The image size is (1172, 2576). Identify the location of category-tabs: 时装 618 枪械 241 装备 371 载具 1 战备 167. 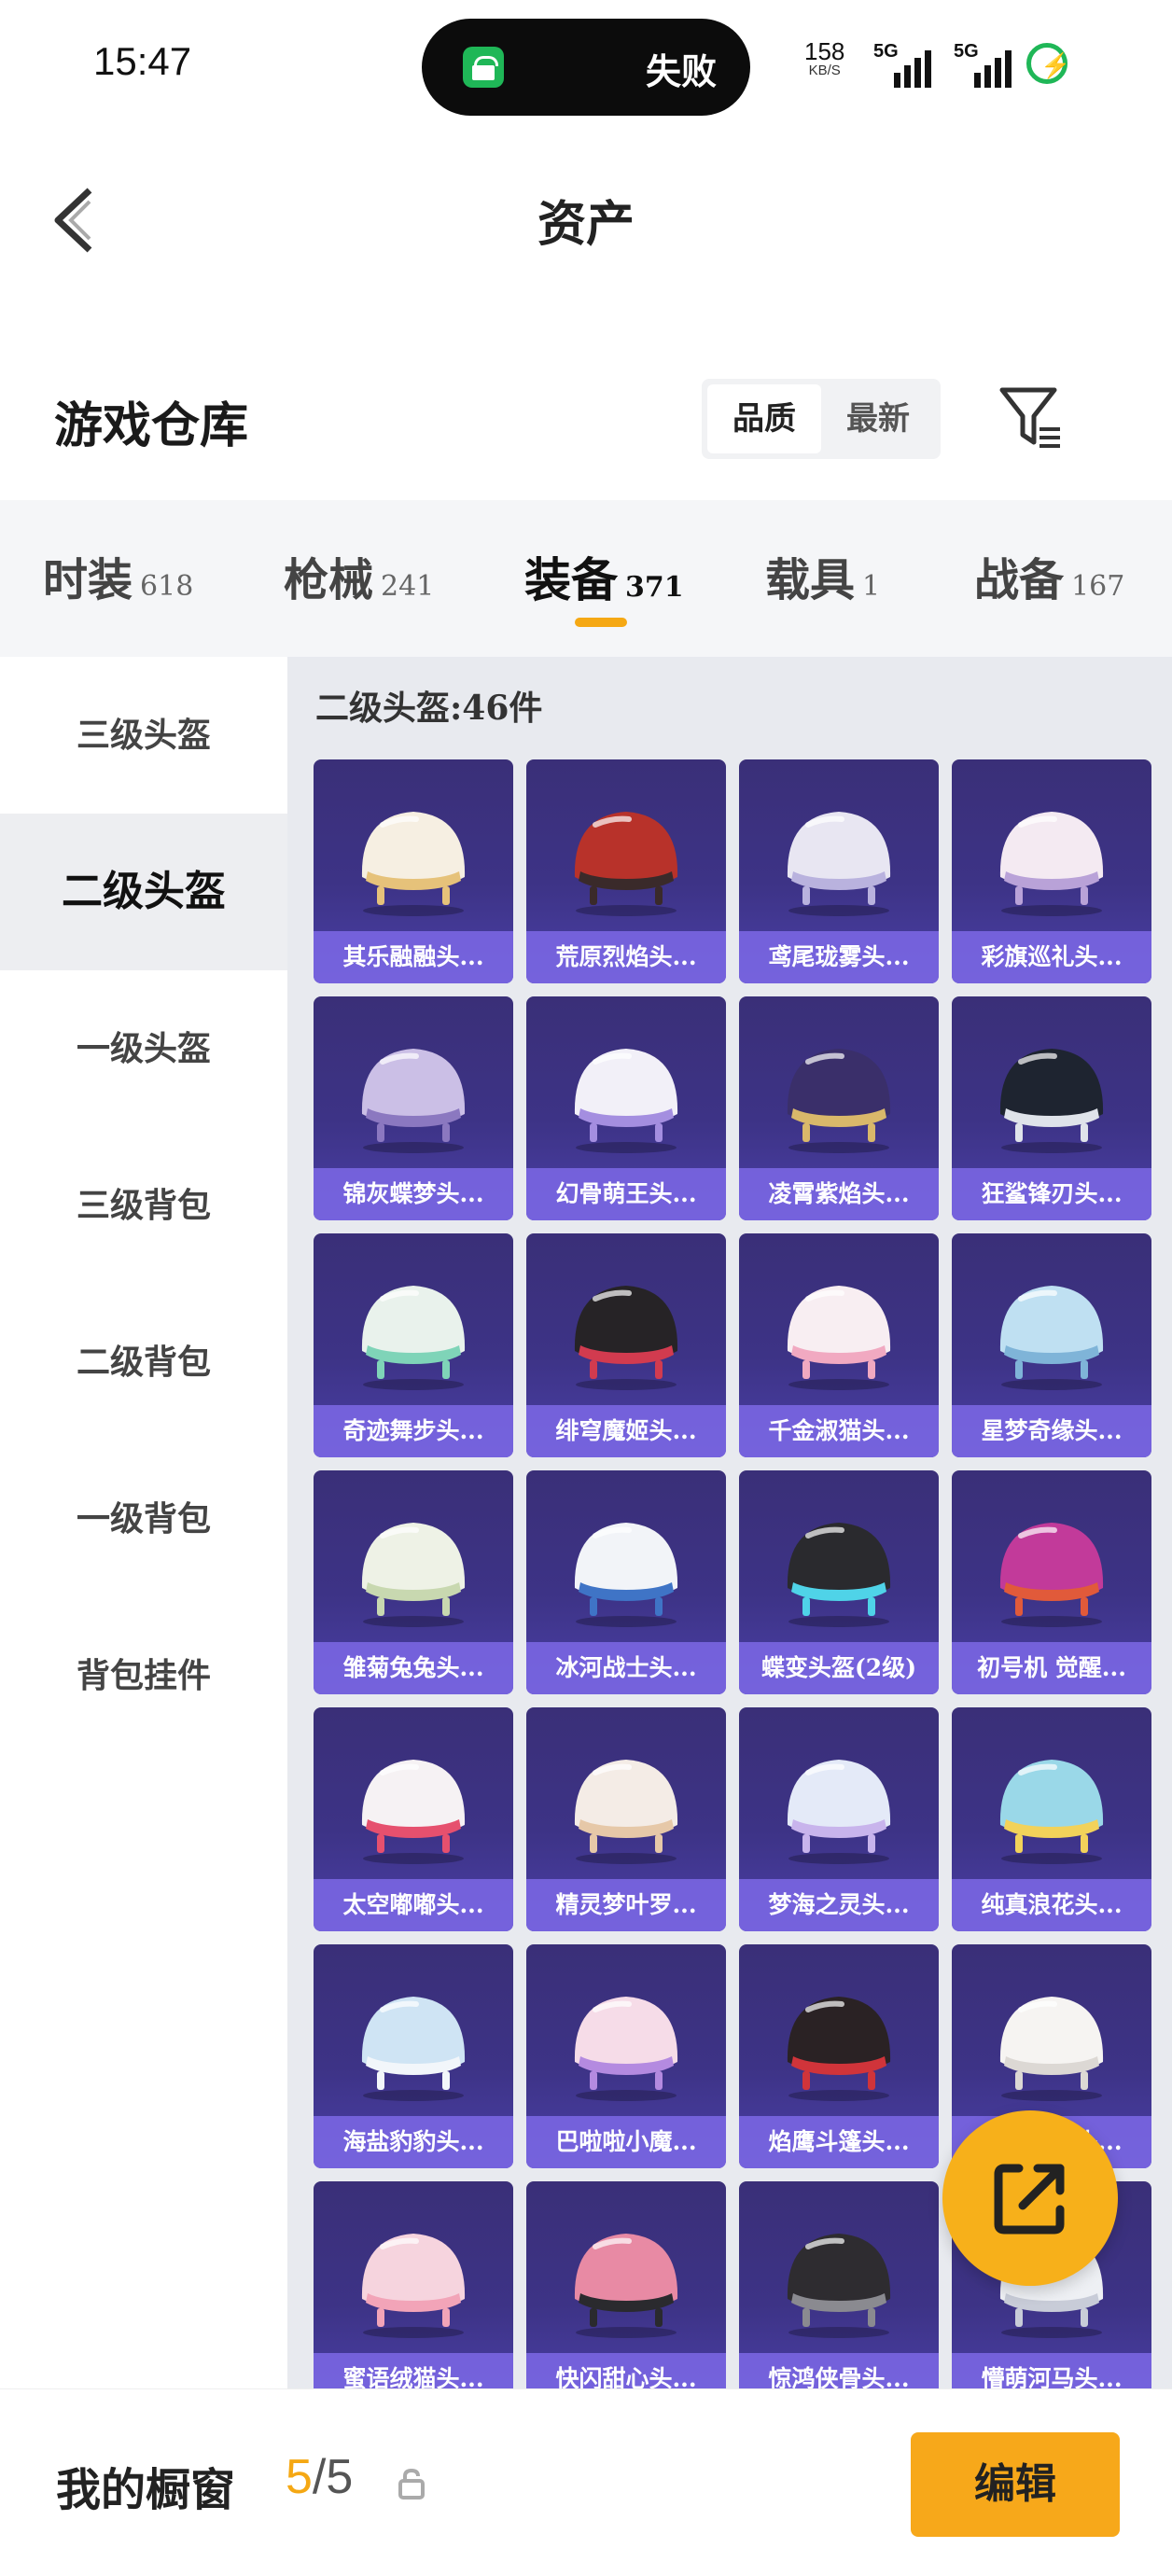
(586, 578).